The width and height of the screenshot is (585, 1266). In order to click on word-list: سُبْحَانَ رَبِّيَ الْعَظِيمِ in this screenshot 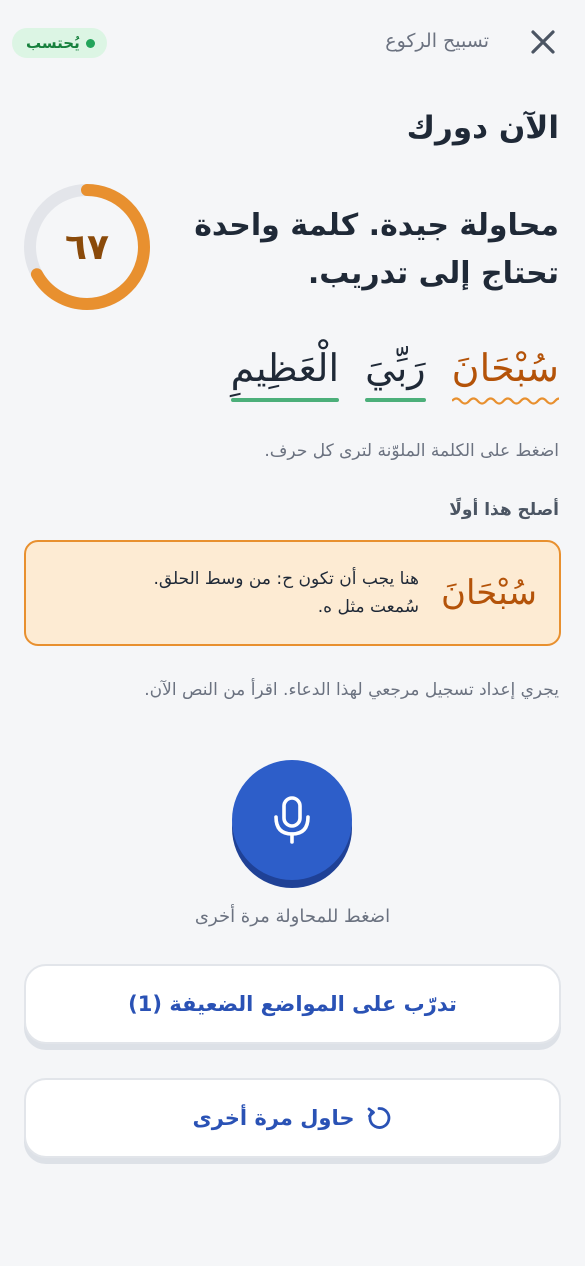, I will do `click(394, 372)`.